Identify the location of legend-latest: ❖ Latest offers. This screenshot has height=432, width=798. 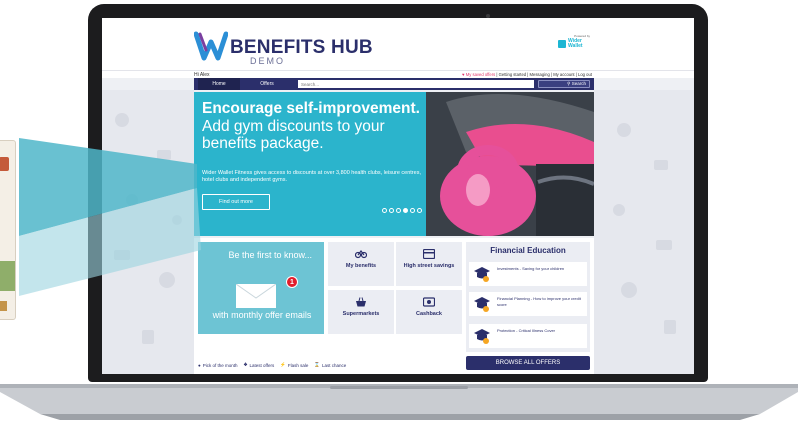
(259, 365).